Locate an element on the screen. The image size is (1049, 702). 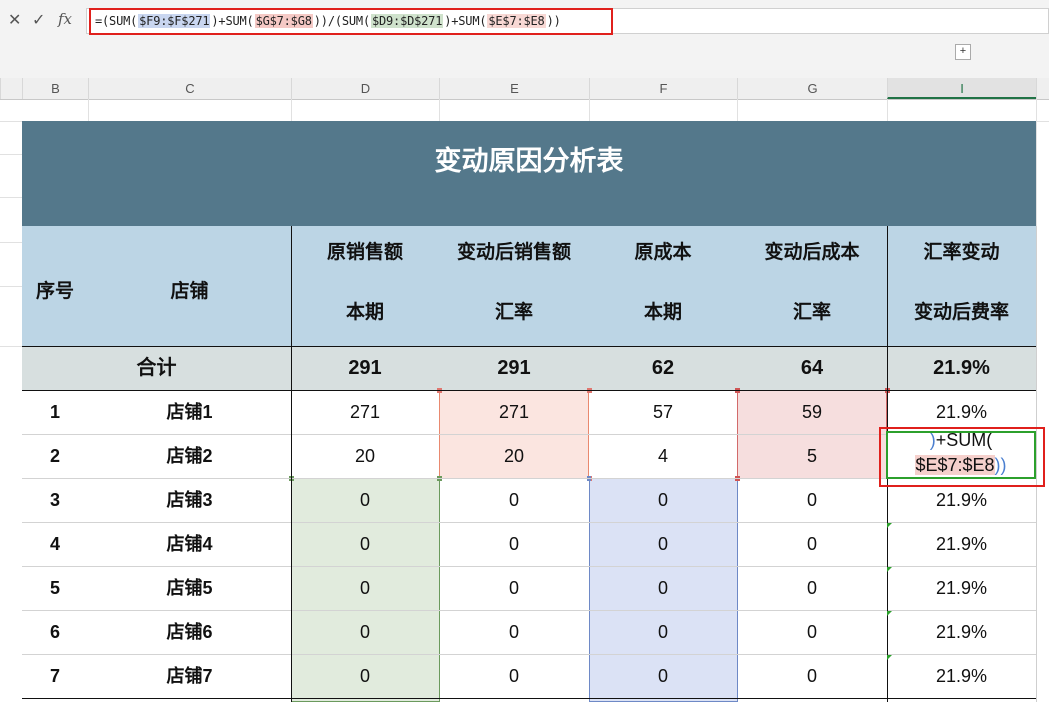
row7-g: 0 is located at coordinates (812, 676).